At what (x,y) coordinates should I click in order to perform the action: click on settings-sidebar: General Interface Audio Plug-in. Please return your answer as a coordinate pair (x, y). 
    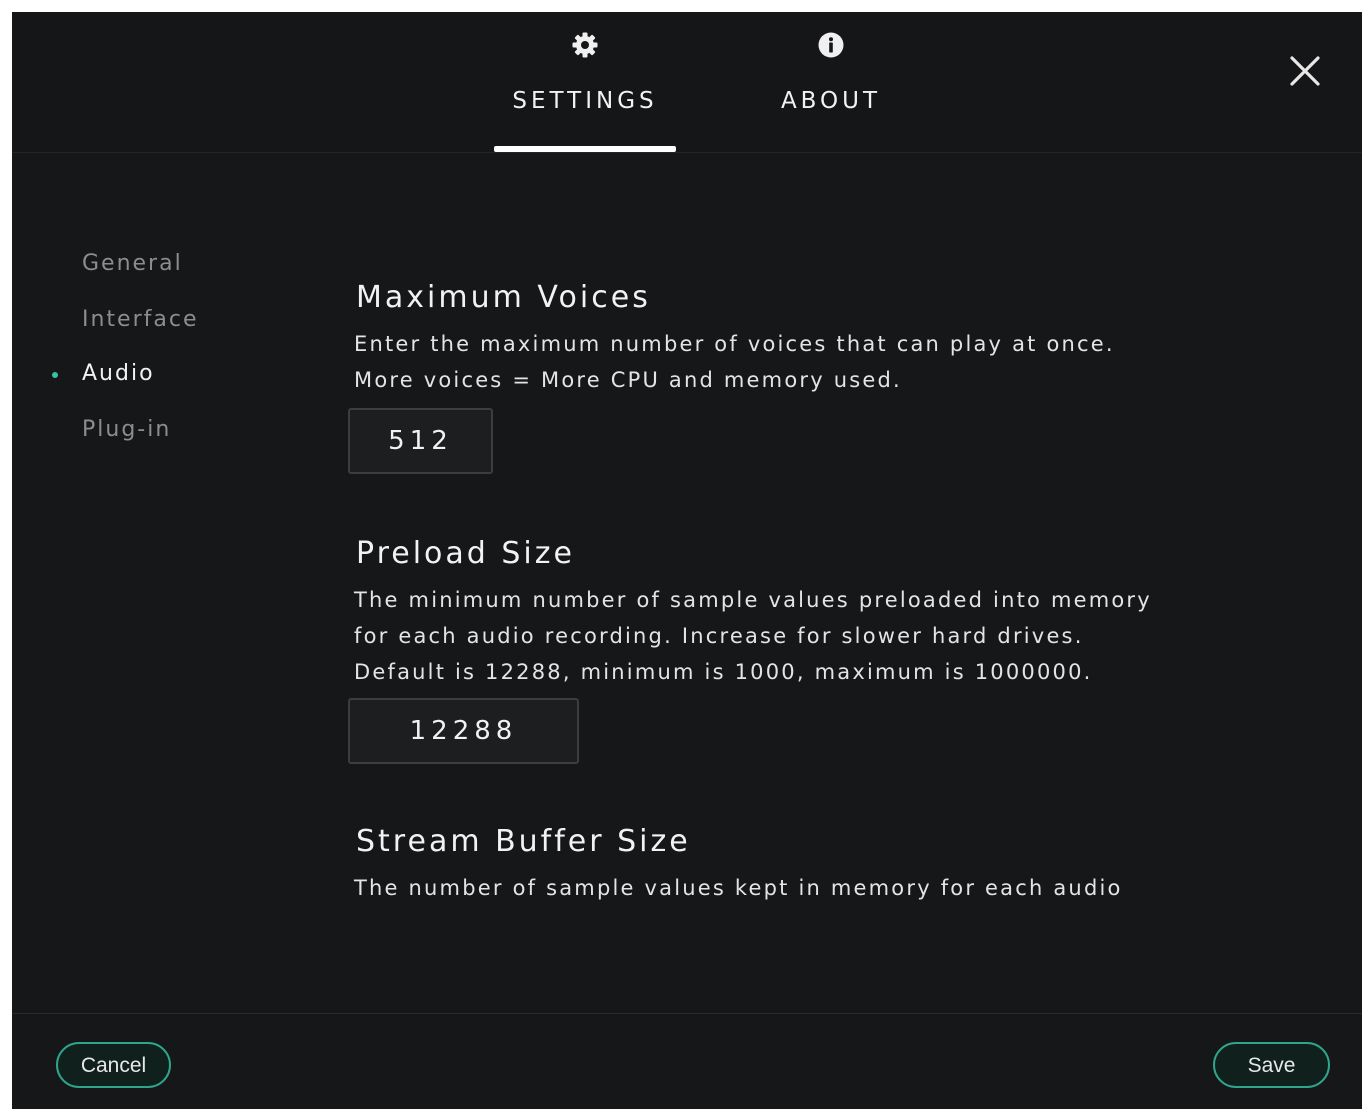
    Looking at the image, I should click on (152, 538).